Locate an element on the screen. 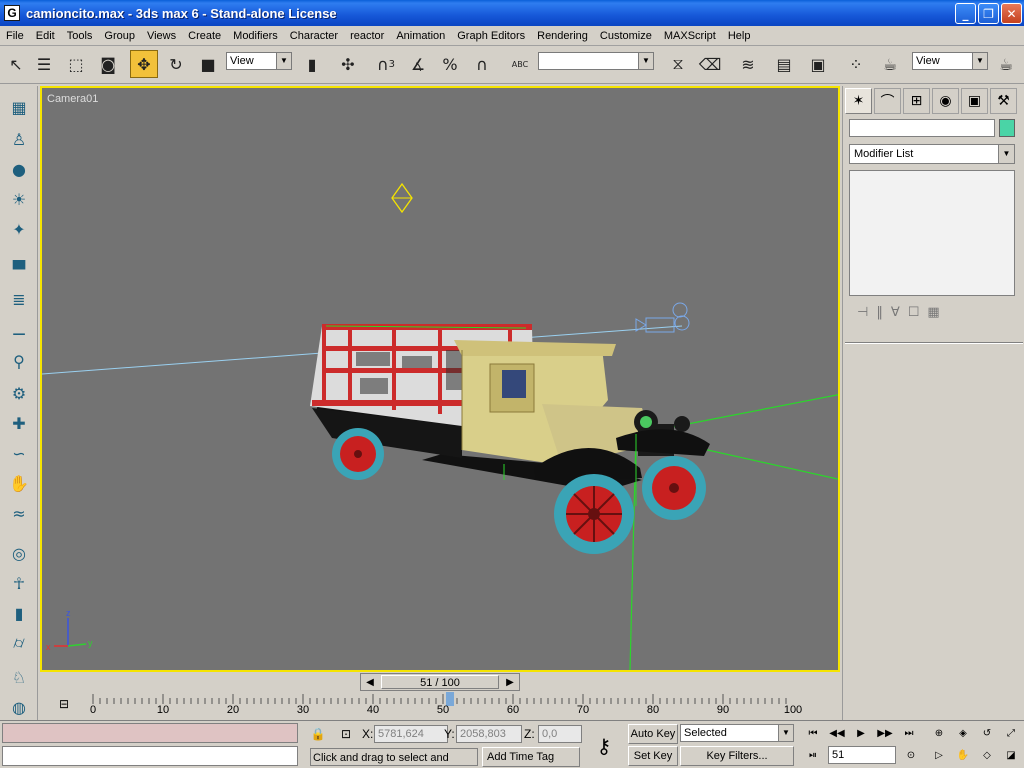 The width and height of the screenshot is (1024, 768). create-icon: ✶ is located at coordinates (858, 101).